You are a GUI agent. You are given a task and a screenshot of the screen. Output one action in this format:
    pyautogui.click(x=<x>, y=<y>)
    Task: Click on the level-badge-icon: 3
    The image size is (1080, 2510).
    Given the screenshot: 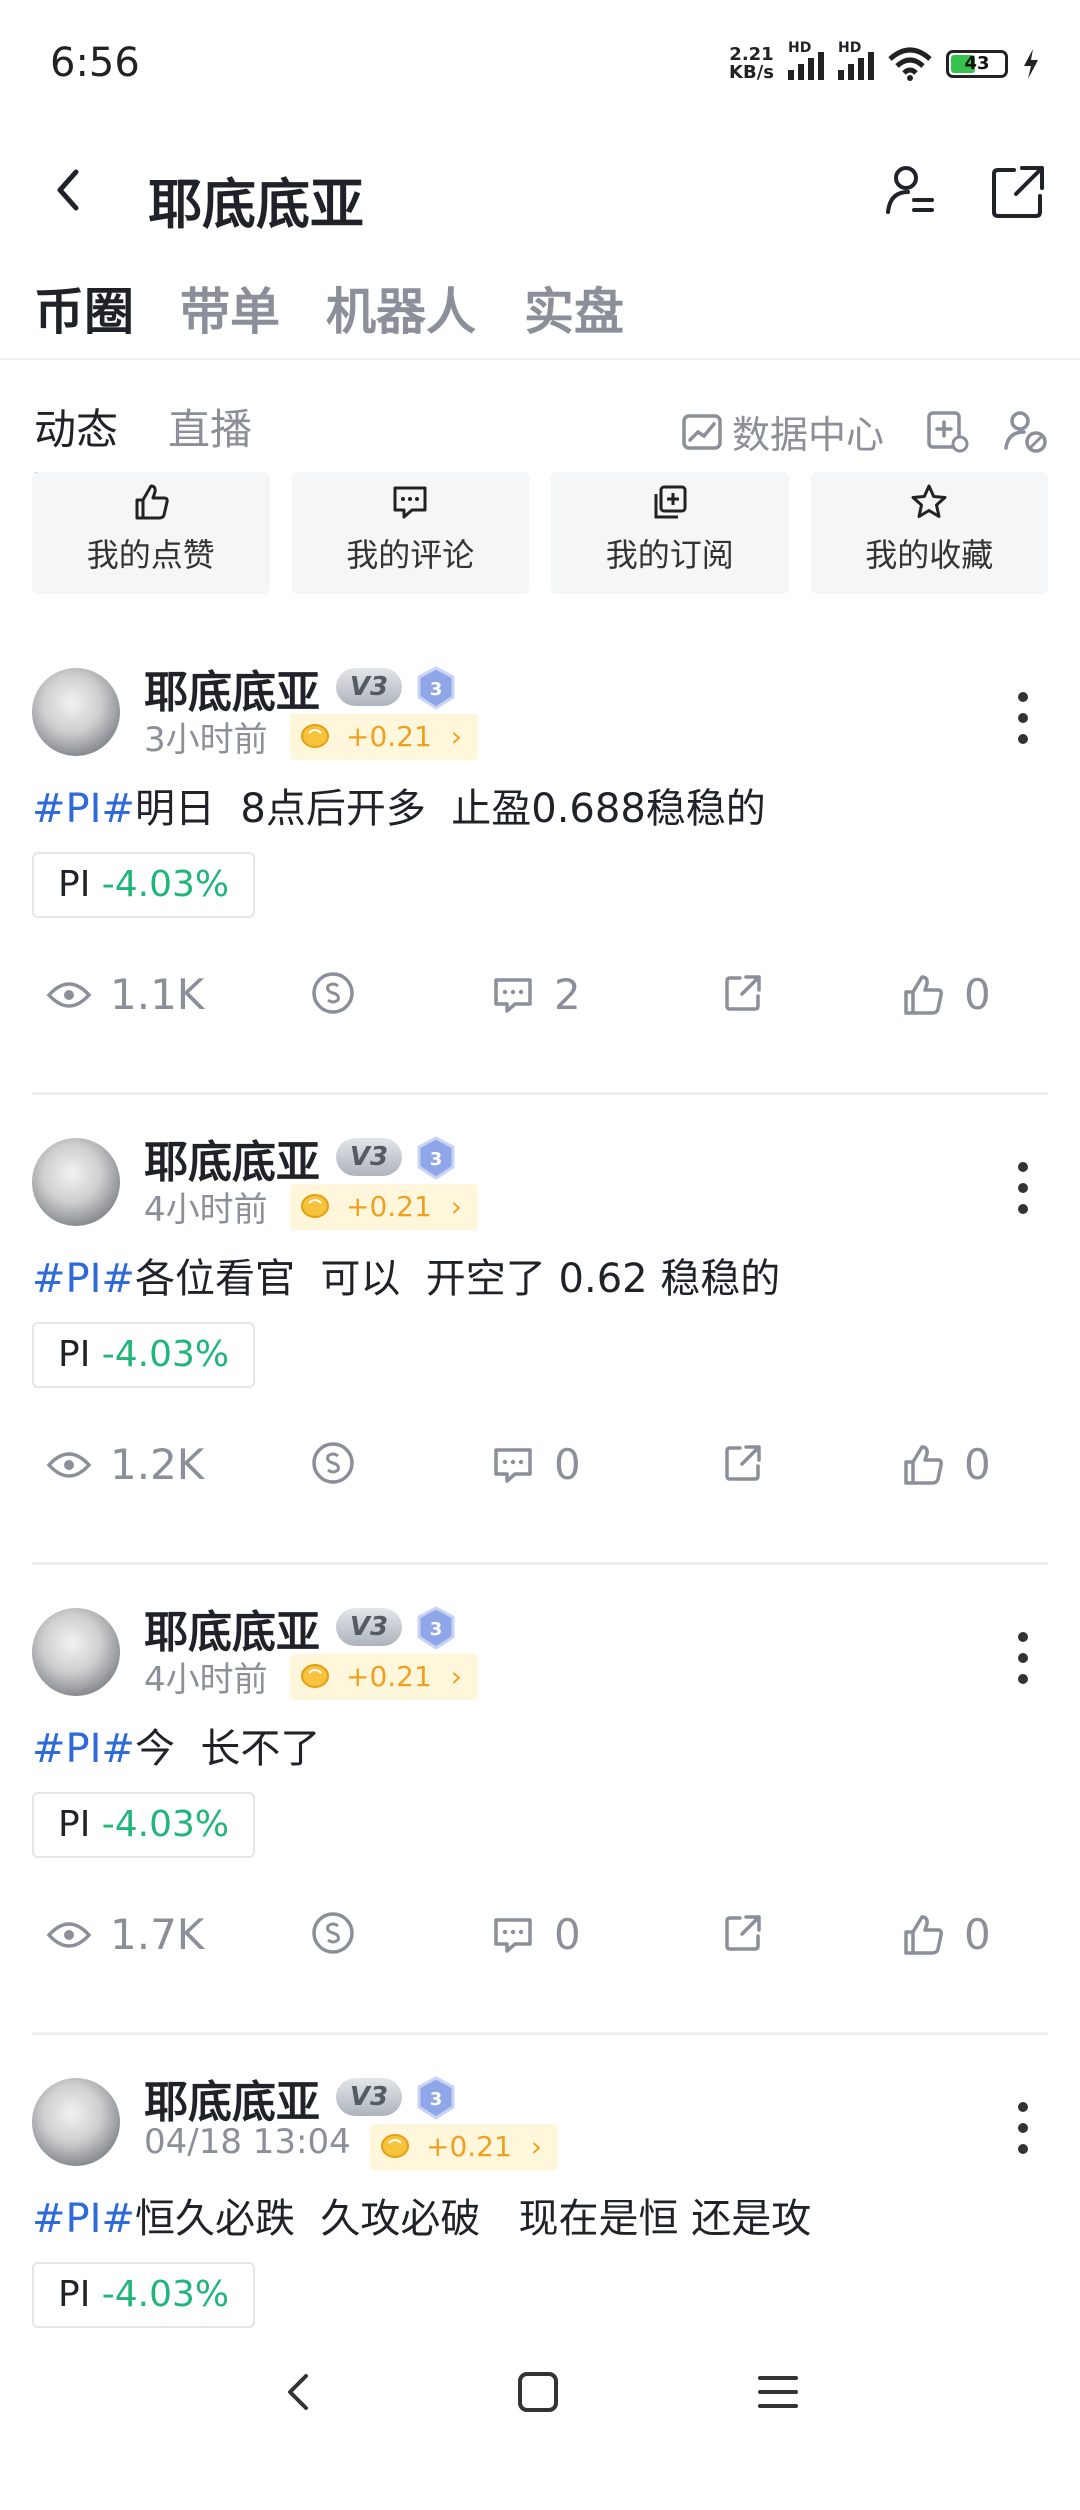 What is the action you would take?
    pyautogui.click(x=436, y=1158)
    